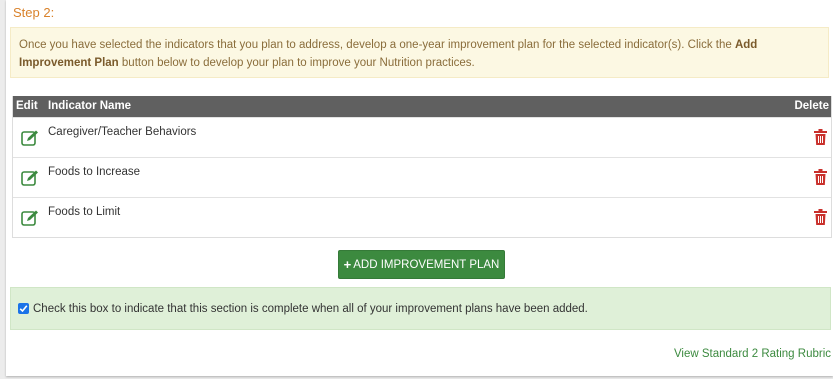  I want to click on view-rating-rubric-link: View Standard 2 Rating Rubric, so click(752, 354).